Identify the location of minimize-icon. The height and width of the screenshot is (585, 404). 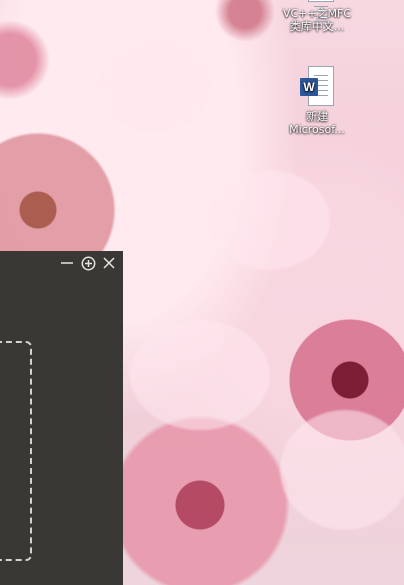
(67, 263).